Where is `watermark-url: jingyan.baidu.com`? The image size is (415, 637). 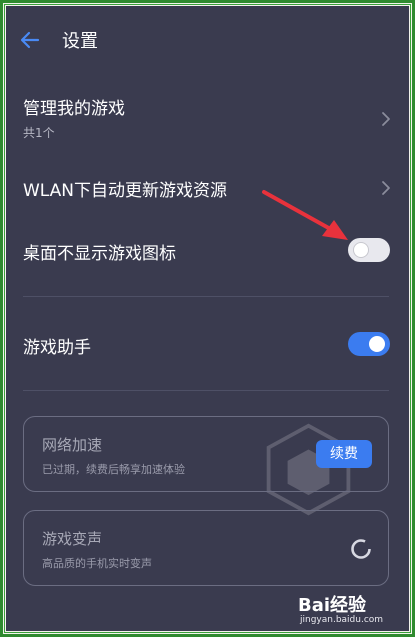 watermark-url: jingyan.baidu.com is located at coordinates (342, 620).